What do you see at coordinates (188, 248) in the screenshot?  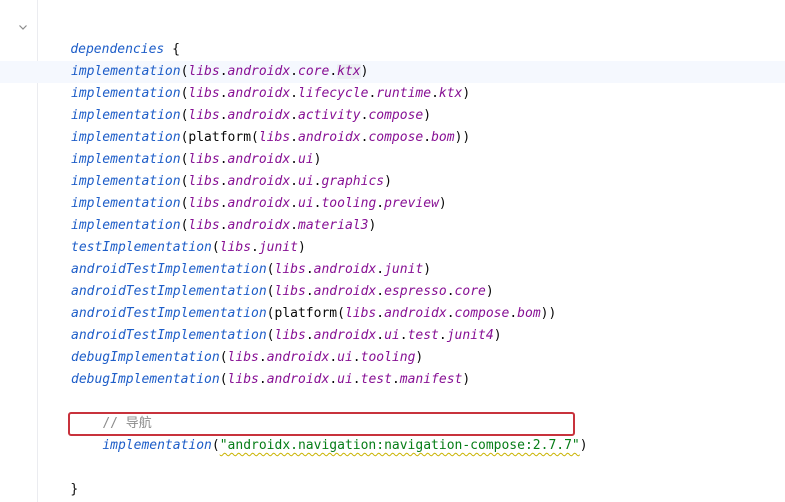 I see `code-line: testImplementation(libs.junit)` at bounding box center [188, 248].